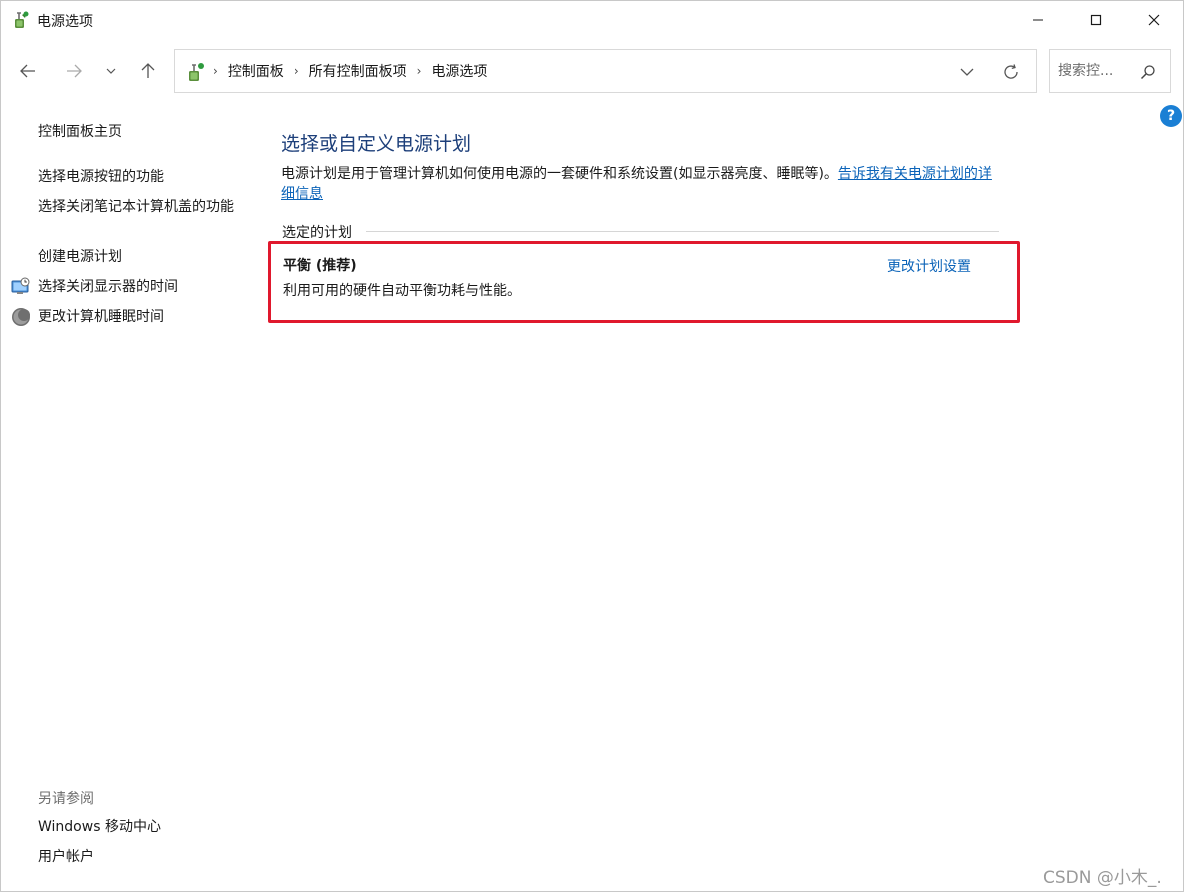 Image resolution: width=1184 pixels, height=892 pixels. I want to click on sidebar-control-panel-home: 控制面板主页, so click(80, 132).